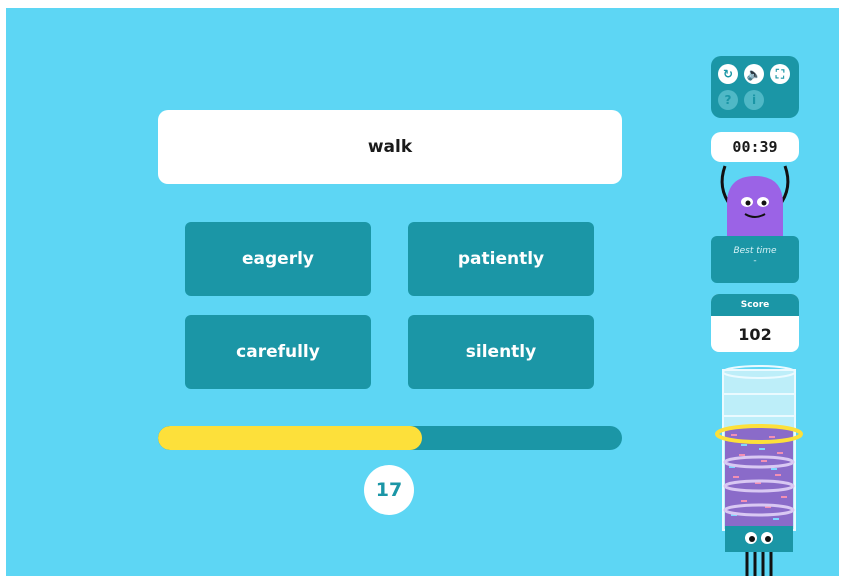 This screenshot has height=578, width=847. I want to click on best-time-label: Best time, so click(755, 251).